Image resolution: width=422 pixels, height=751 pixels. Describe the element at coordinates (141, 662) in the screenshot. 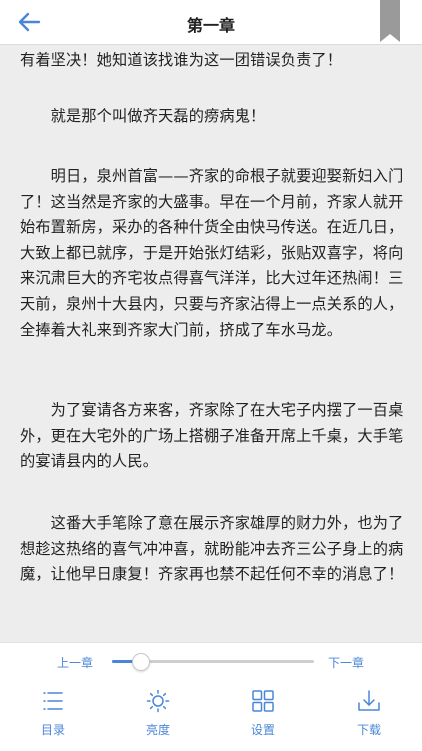

I see `progress-slider-thumb` at that location.